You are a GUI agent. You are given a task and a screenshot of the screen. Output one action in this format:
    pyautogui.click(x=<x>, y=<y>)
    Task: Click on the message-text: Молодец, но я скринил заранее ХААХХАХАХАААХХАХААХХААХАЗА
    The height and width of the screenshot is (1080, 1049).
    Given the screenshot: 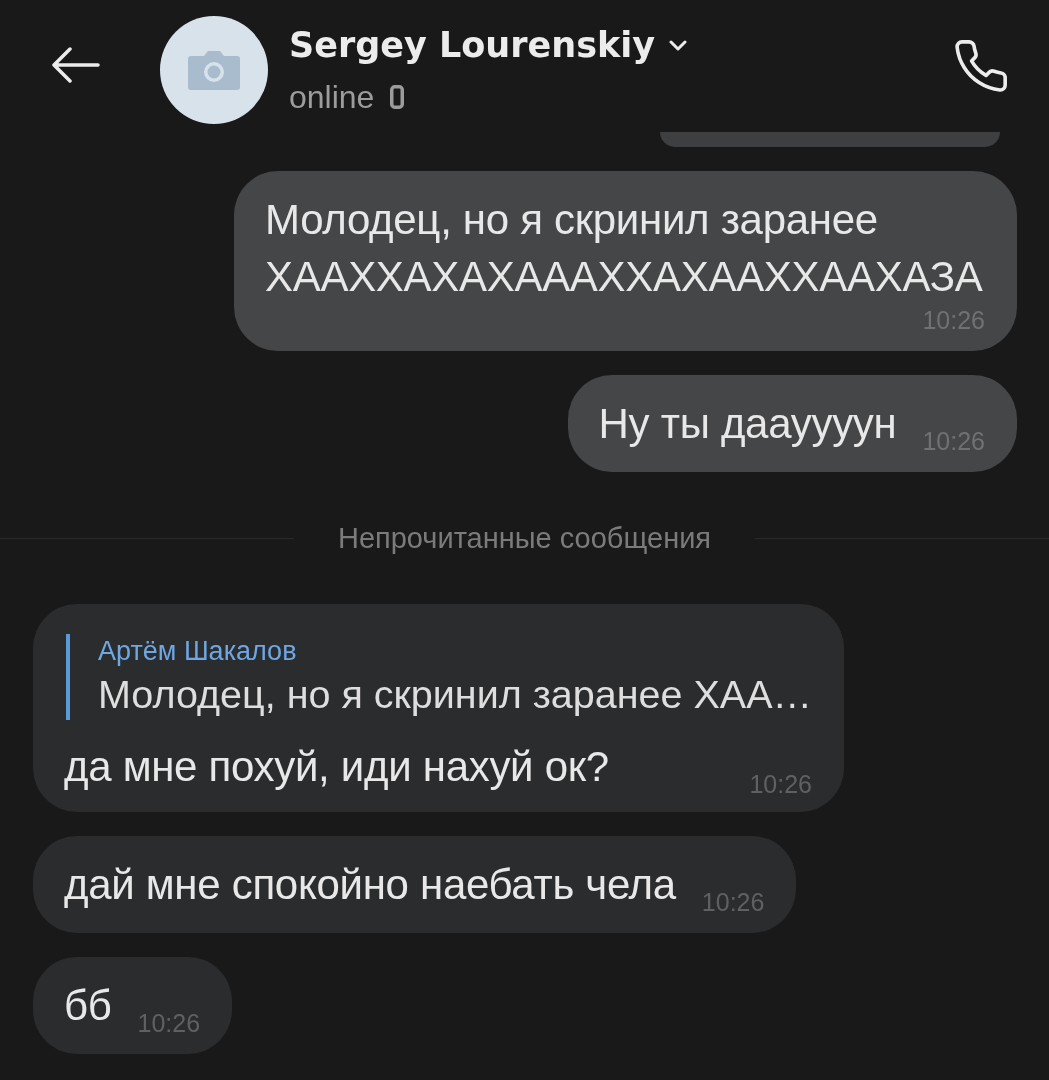 What is the action you would take?
    pyautogui.click(x=624, y=248)
    